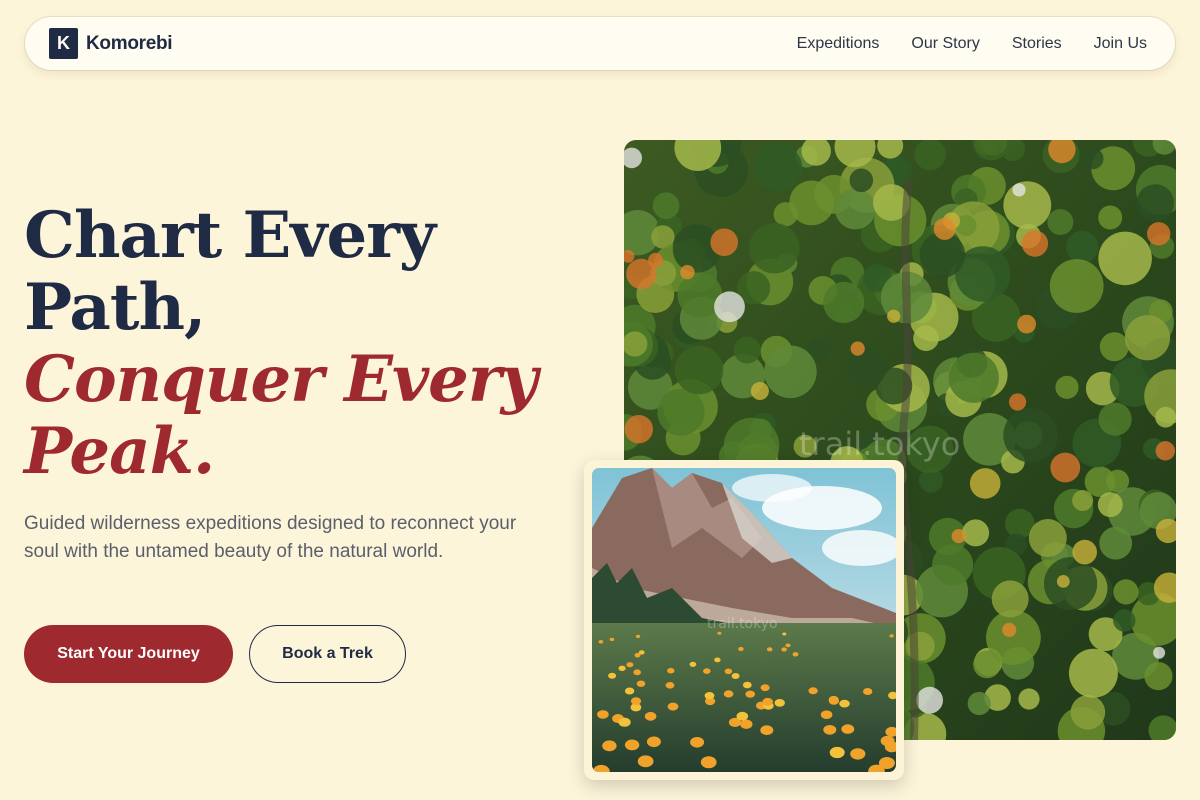 The height and width of the screenshot is (800, 1200). What do you see at coordinates (879, 444) in the screenshot?
I see `forest-watermark: trail.tokyo` at bounding box center [879, 444].